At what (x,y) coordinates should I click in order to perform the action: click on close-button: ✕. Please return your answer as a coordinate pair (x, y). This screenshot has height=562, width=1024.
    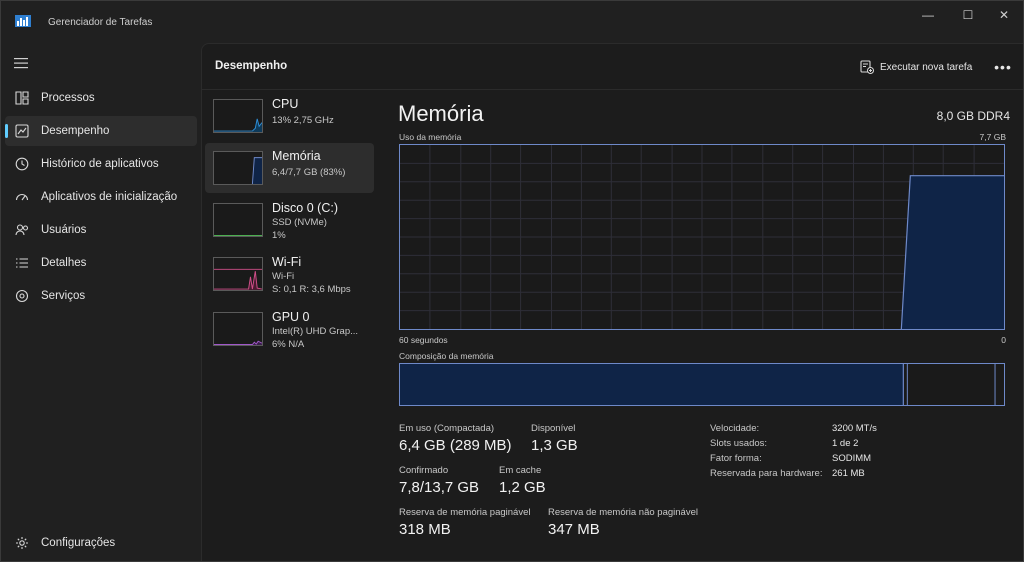
    Looking at the image, I should click on (1002, 15).